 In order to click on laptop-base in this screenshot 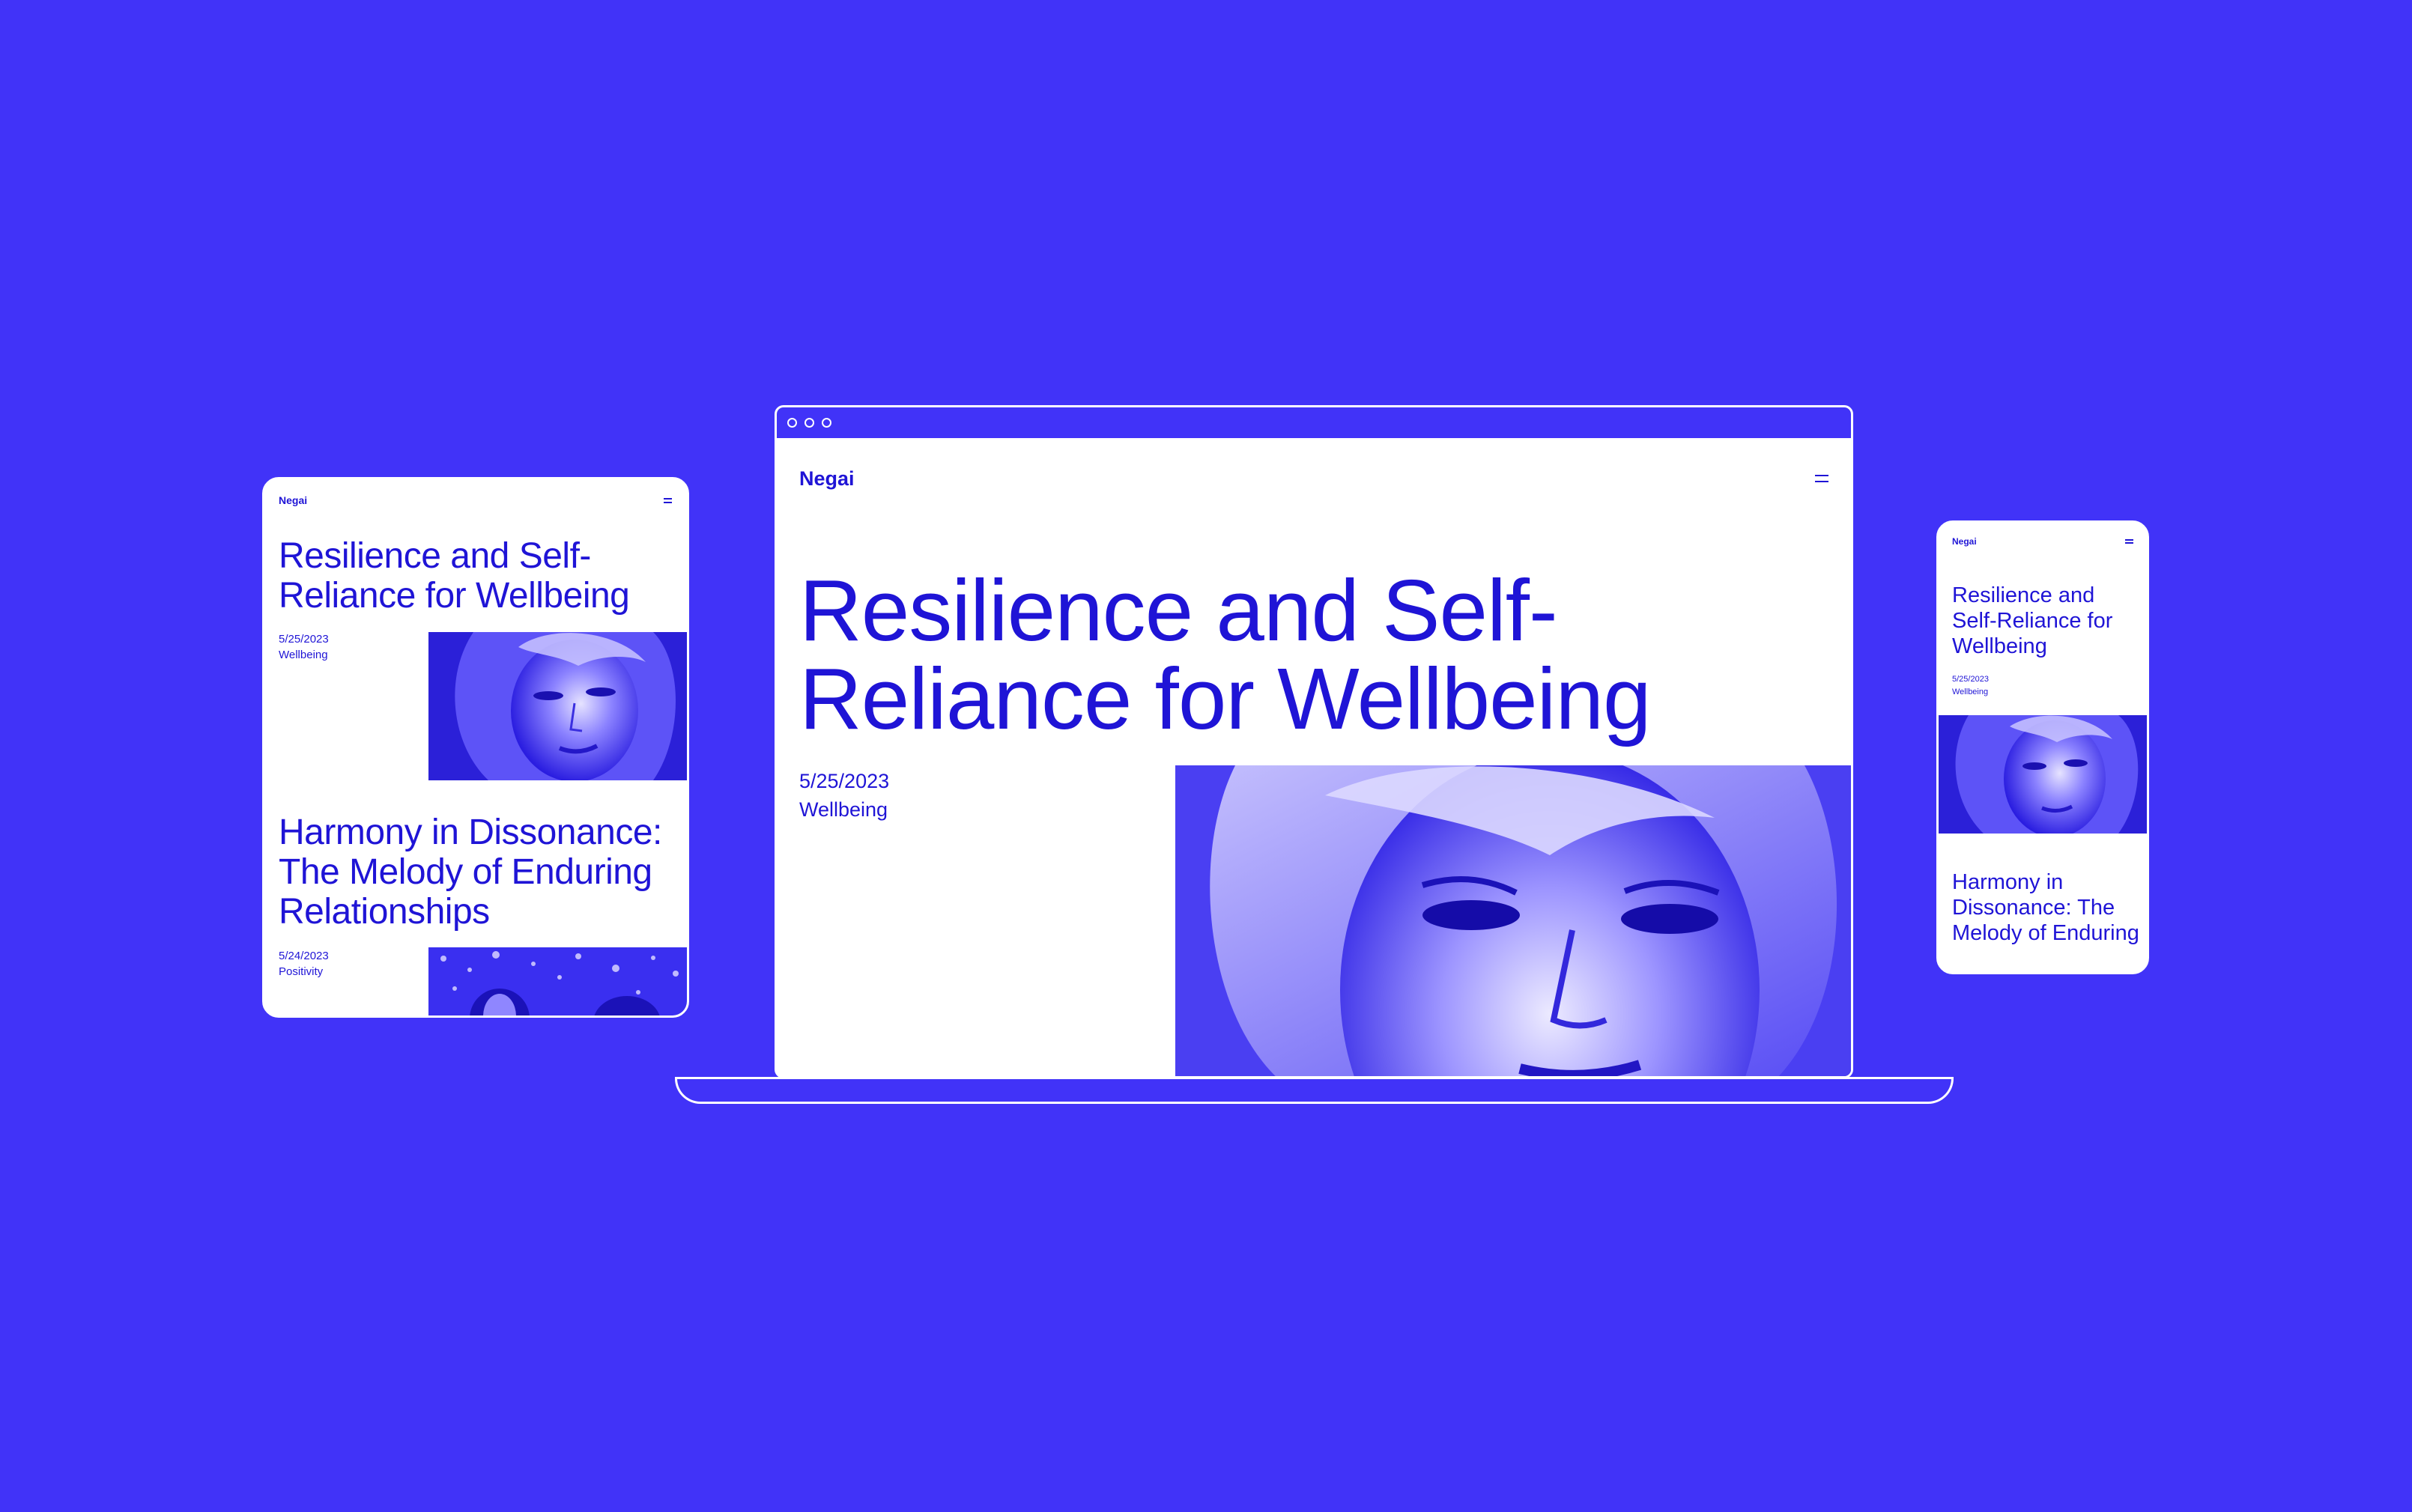, I will do `click(1315, 1090)`.